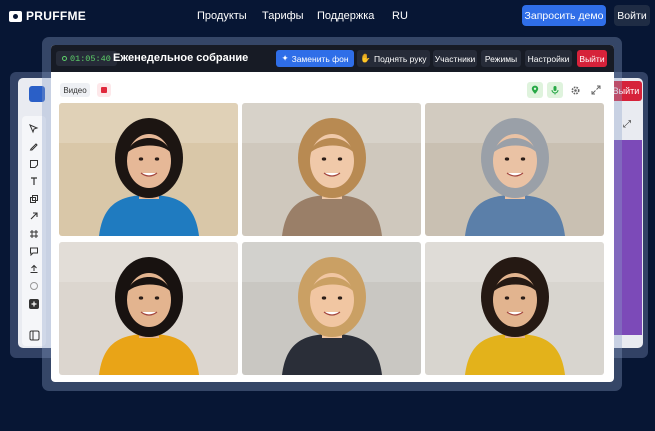 The height and width of the screenshot is (431, 655). What do you see at coordinates (34, 252) in the screenshot?
I see `comment-tool-icon` at bounding box center [34, 252].